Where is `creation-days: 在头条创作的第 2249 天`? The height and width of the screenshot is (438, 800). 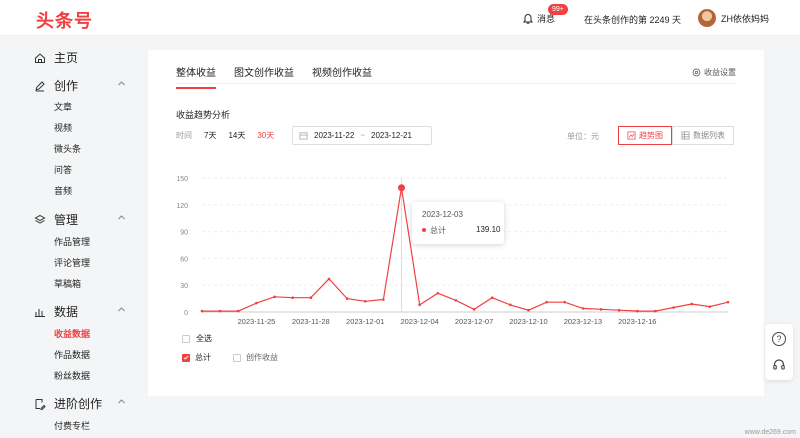
creation-days: 在头条创作的第 2249 天 is located at coordinates (633, 20).